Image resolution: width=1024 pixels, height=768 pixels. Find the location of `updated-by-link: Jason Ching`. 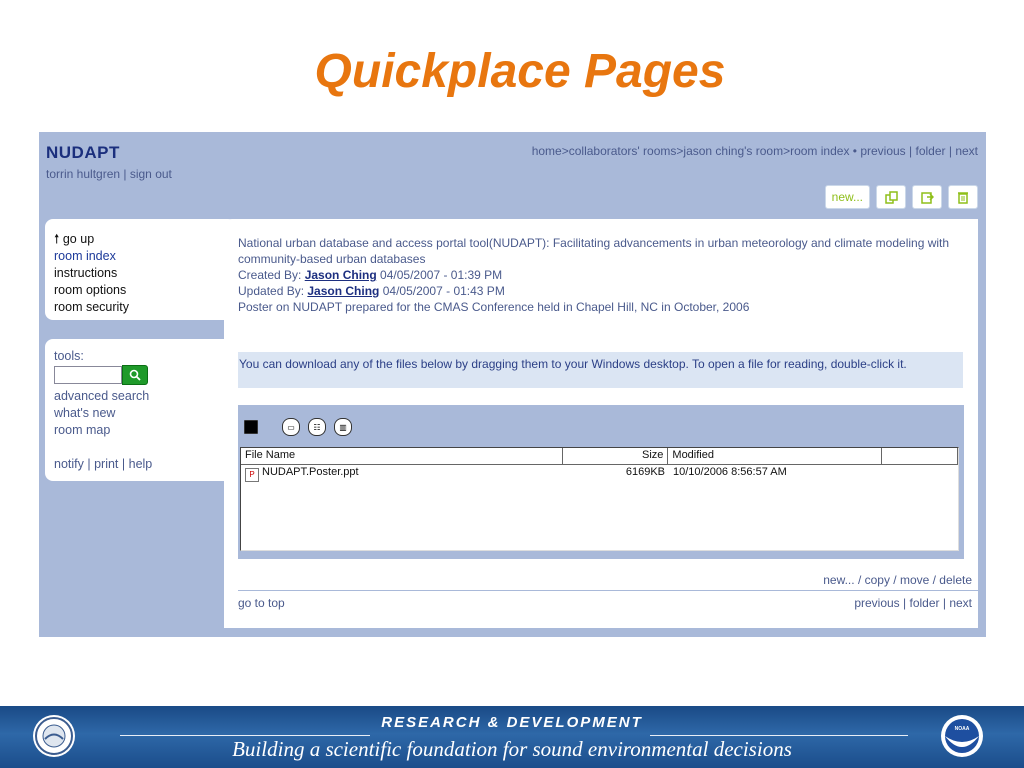

updated-by-link: Jason Ching is located at coordinates (343, 291).